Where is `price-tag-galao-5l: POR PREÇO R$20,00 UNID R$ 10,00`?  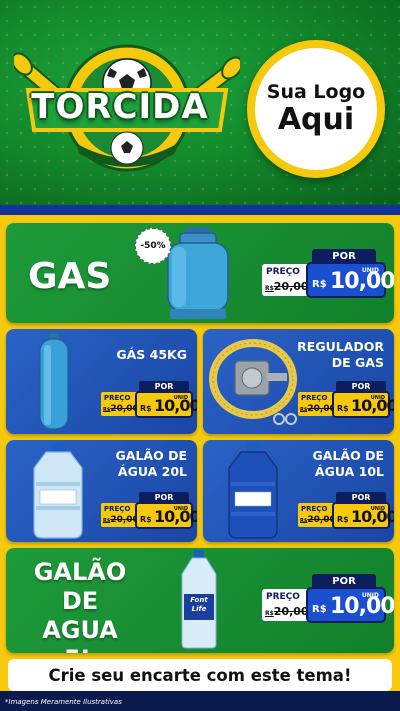
price-tag-galao-5l: POR PREÇO R$20,00 UNID R$ 10,00 is located at coordinates (328, 601).